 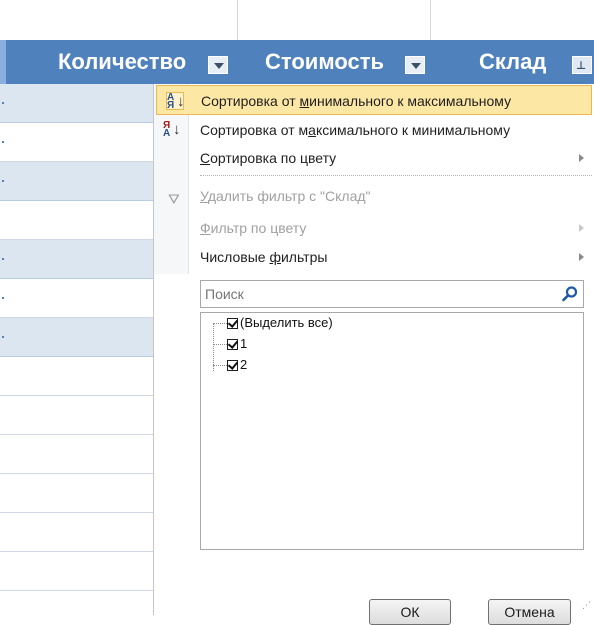 I want to click on sort-descending-icon: Я А ↓, so click(x=172, y=129).